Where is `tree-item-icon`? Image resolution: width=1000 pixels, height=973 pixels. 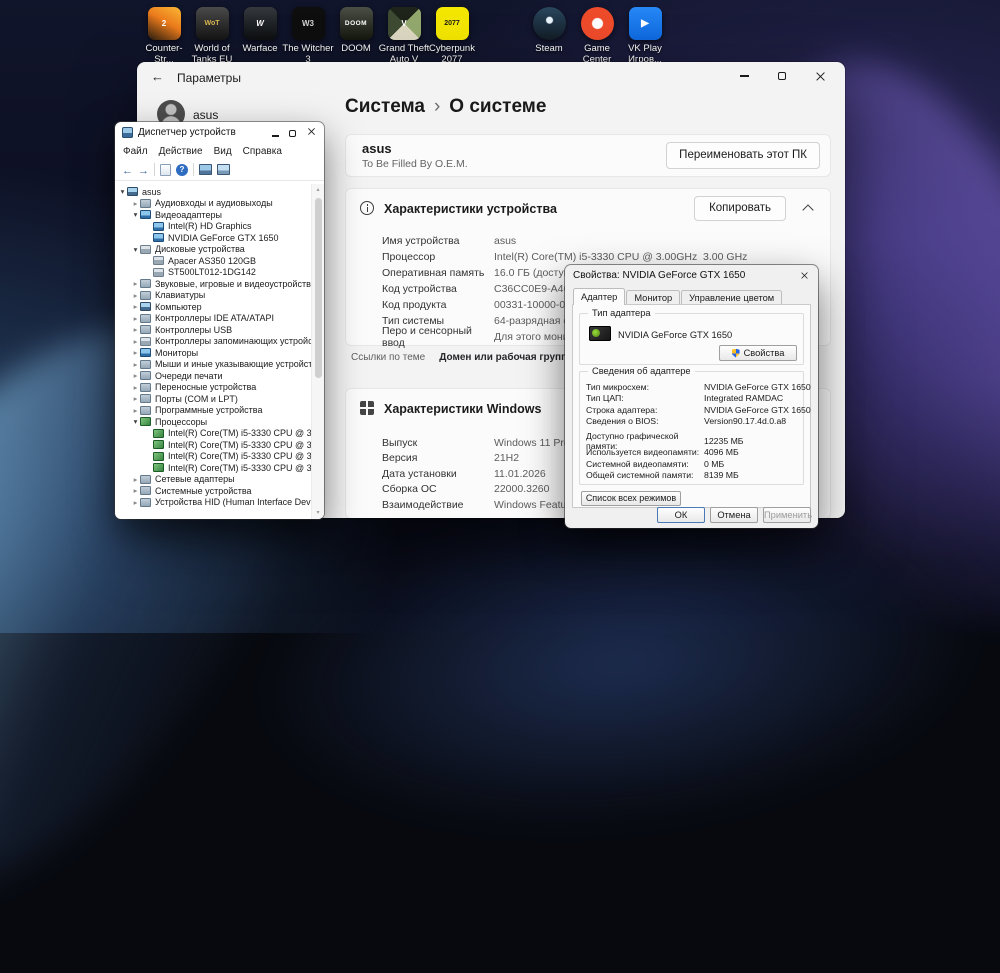 tree-item-icon is located at coordinates (145, 398).